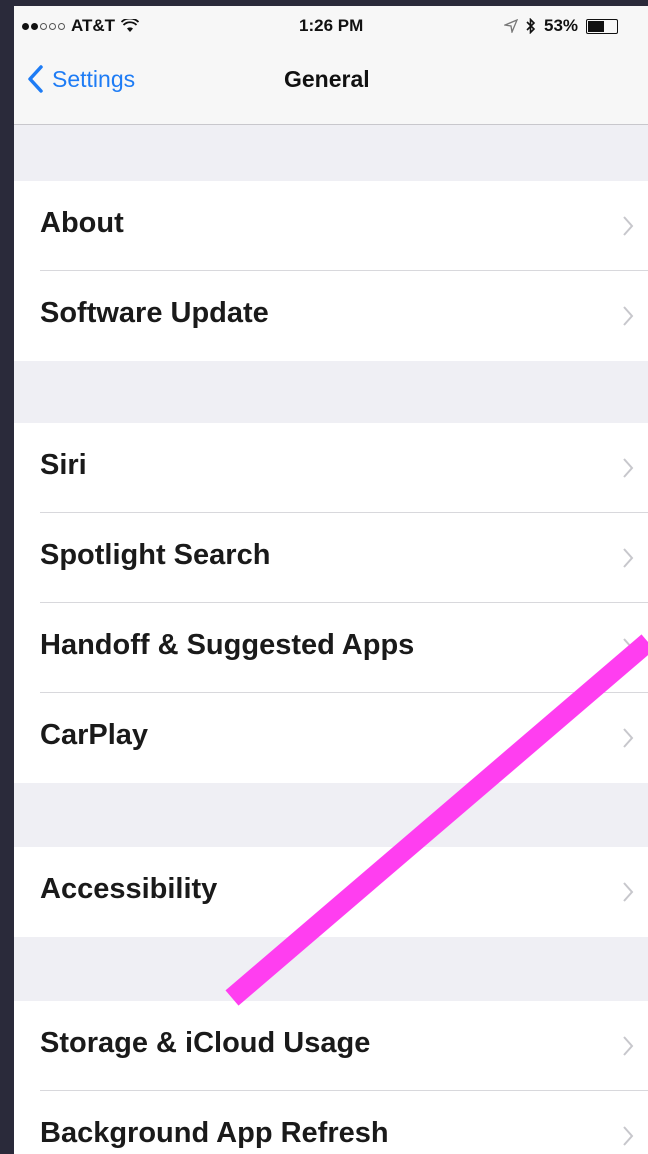  Describe the element at coordinates (94, 735) in the screenshot. I see `row-label: CarPlay` at that location.